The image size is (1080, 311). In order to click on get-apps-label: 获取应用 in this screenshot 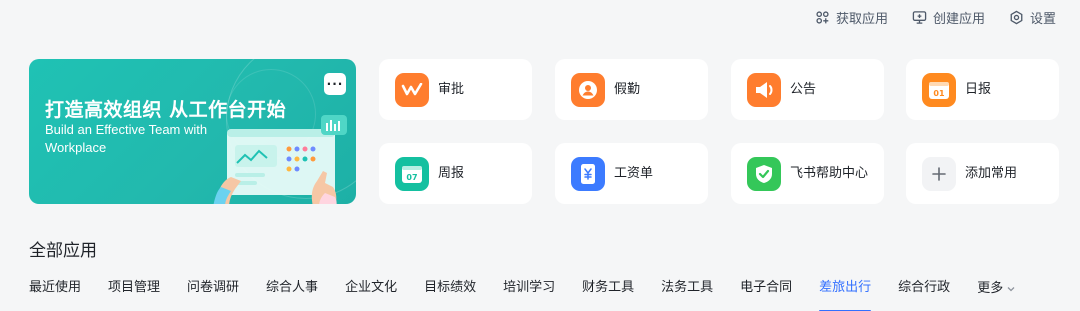, I will do `click(861, 19)`.